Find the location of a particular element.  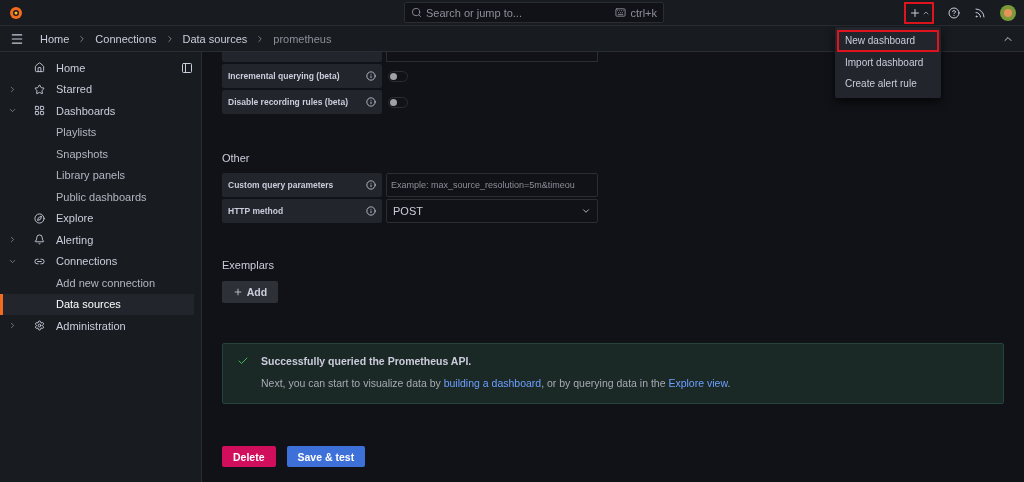

nav-item: Connections is located at coordinates (97, 261).